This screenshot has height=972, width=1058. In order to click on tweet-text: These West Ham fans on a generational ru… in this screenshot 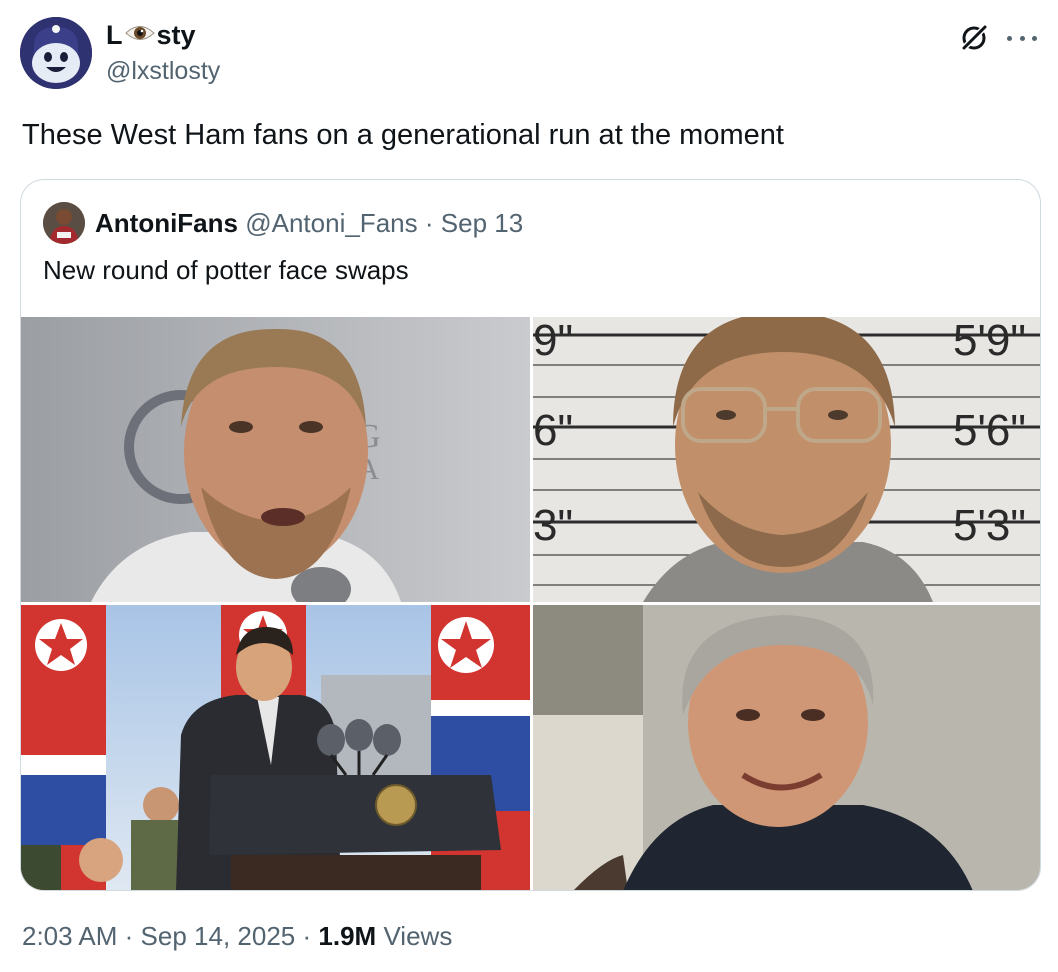, I will do `click(403, 135)`.